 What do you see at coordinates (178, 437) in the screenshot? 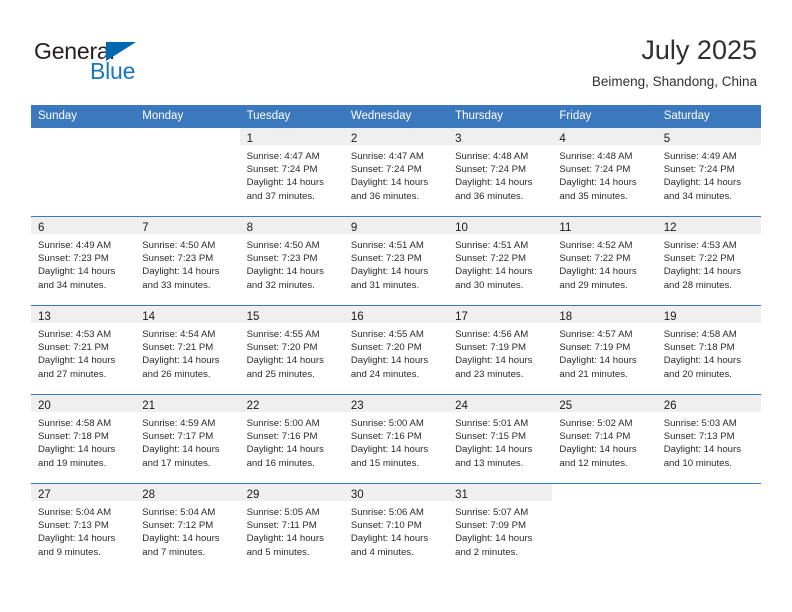
I see `sunset-text: Sunset: 7:17 PM` at bounding box center [178, 437].